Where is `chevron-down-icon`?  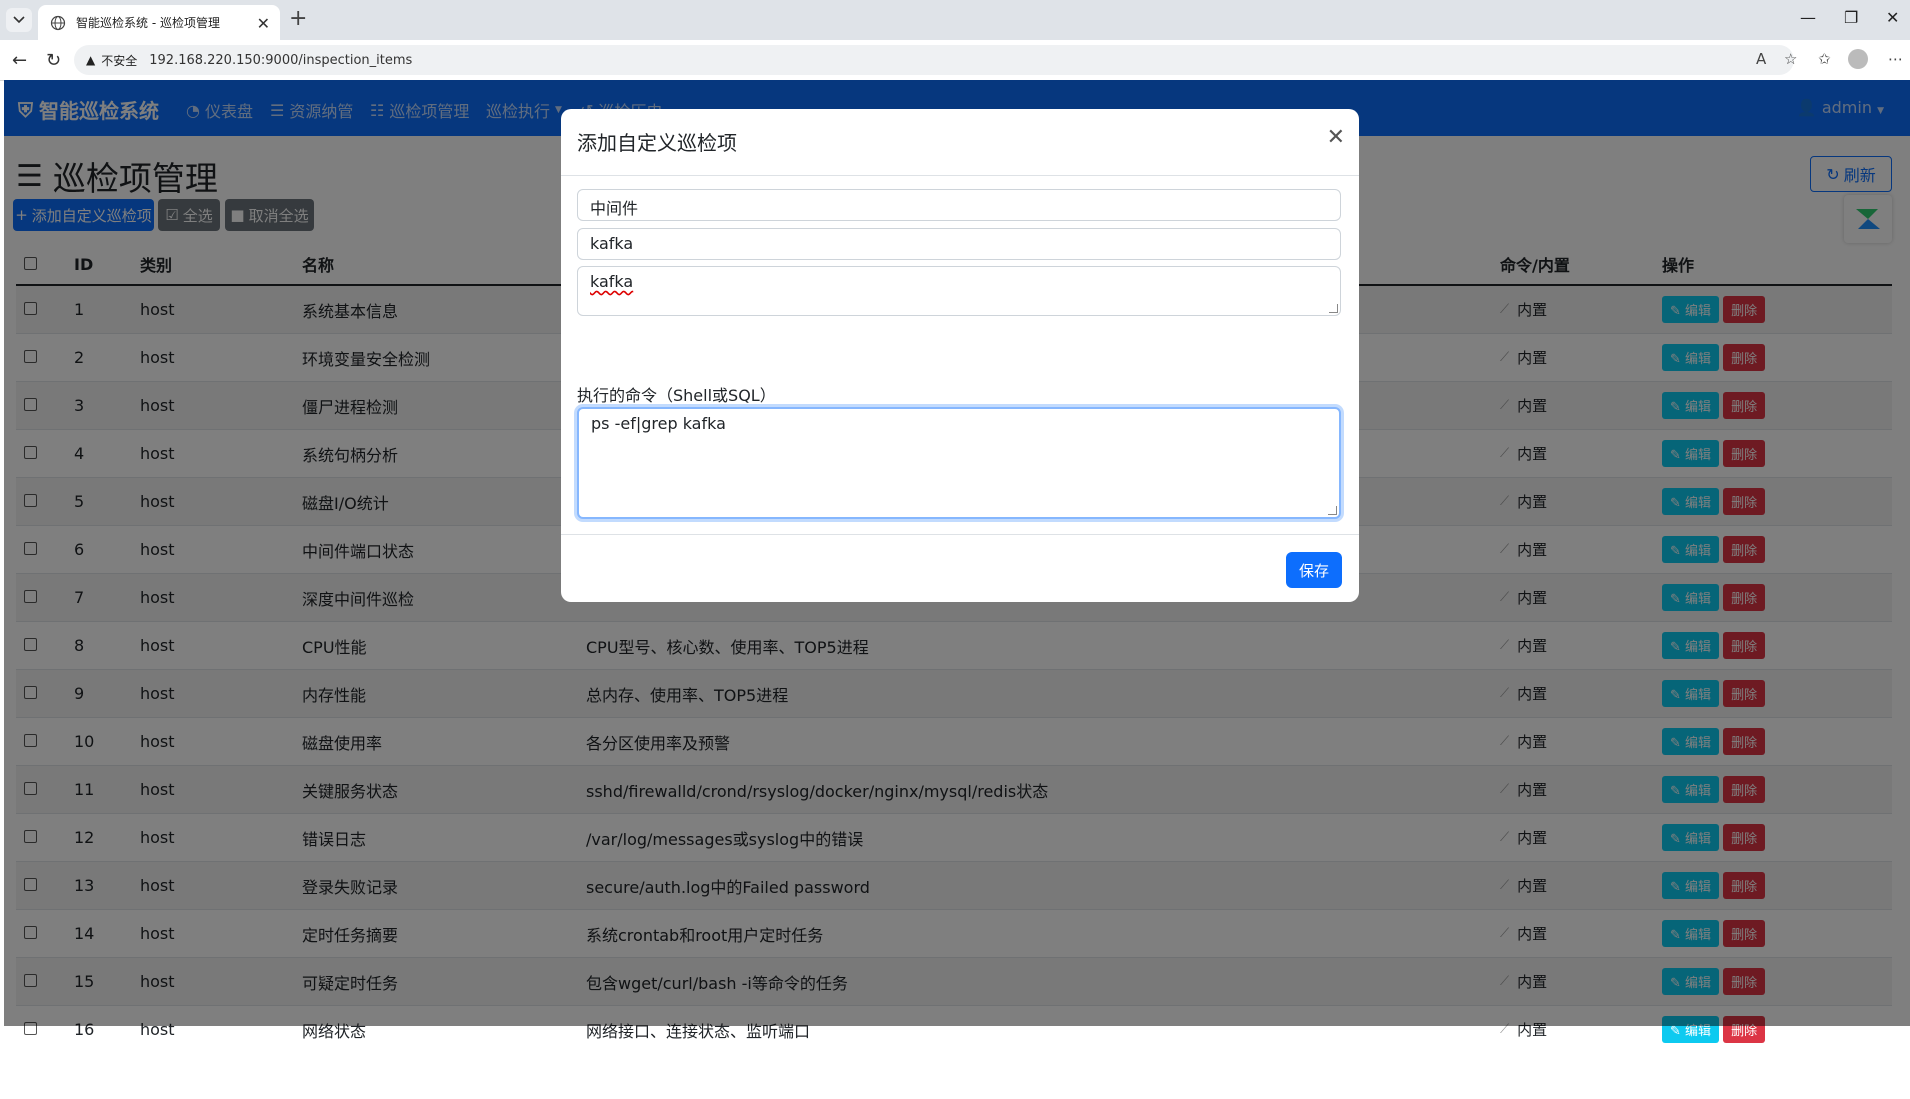 chevron-down-icon is located at coordinates (19, 20).